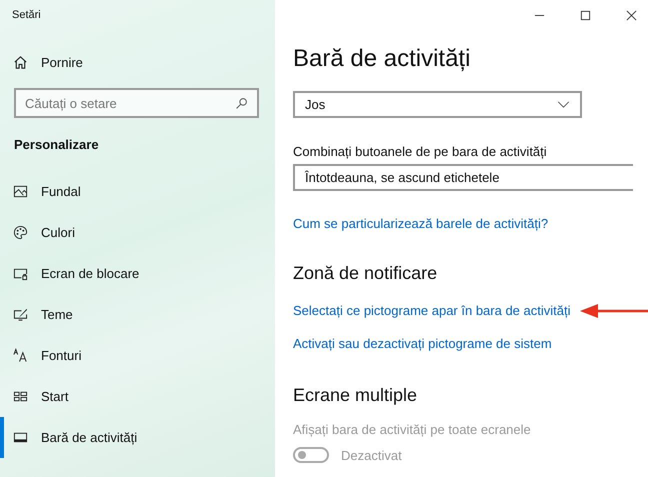  Describe the element at coordinates (20, 355) in the screenshot. I see `font-icon` at that location.